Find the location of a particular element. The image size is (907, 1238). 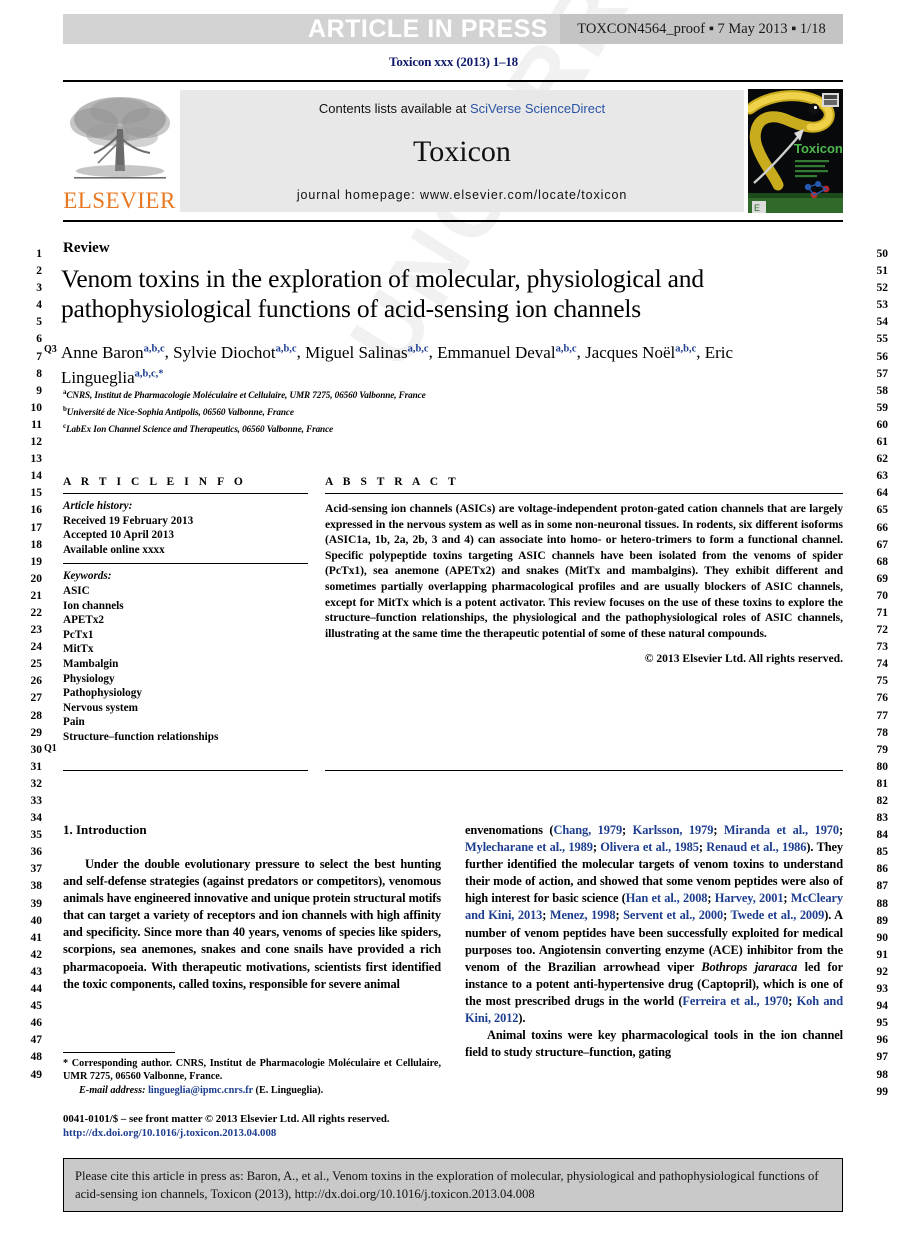

email-address-label: E-mail address: is located at coordinates (112, 1090).